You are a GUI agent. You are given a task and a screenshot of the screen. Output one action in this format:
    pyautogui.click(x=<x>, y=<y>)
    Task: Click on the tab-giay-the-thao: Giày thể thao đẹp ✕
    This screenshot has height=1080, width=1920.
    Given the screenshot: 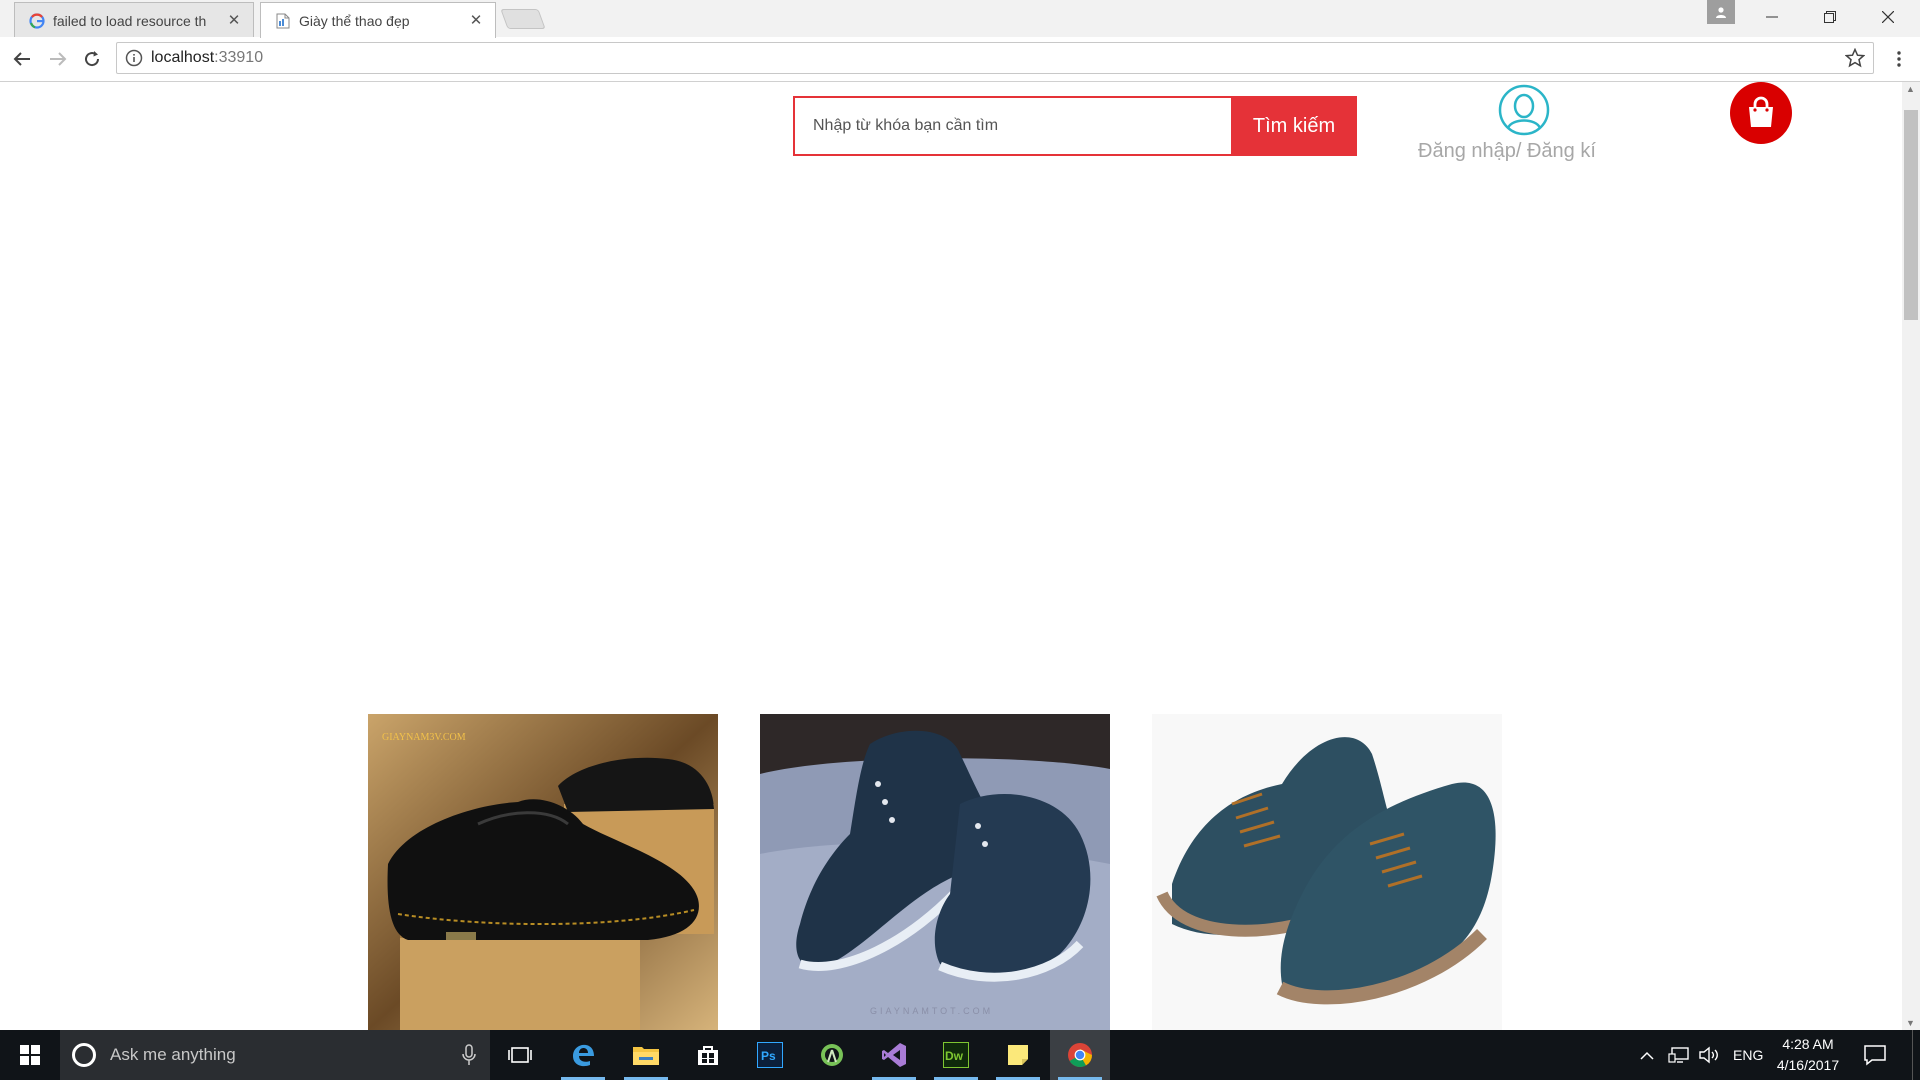 What is the action you would take?
    pyautogui.click(x=378, y=20)
    